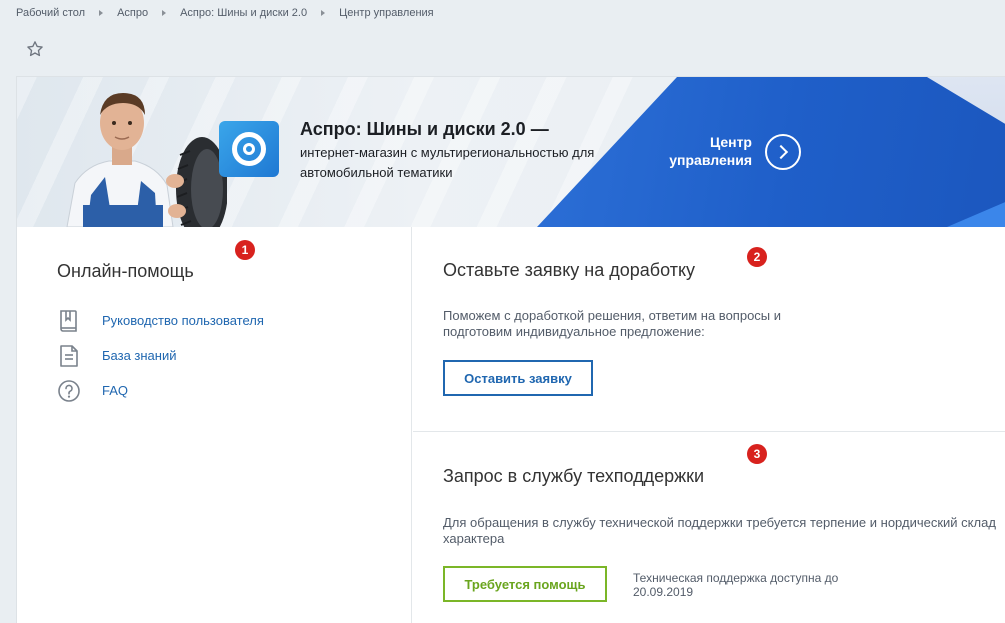 This screenshot has height=623, width=1005. Describe the element at coordinates (69, 321) in the screenshot. I see `book-icon` at that location.